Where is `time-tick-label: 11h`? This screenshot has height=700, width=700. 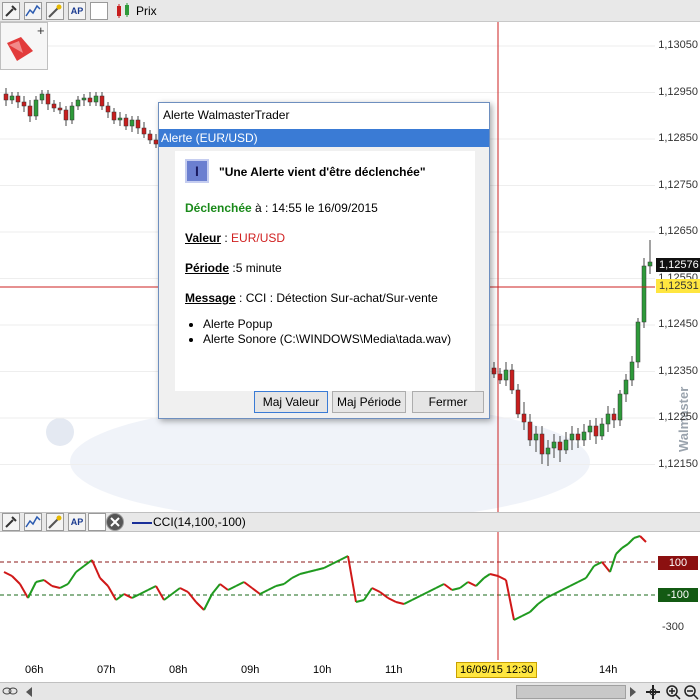 time-tick-label: 11h is located at coordinates (394, 670).